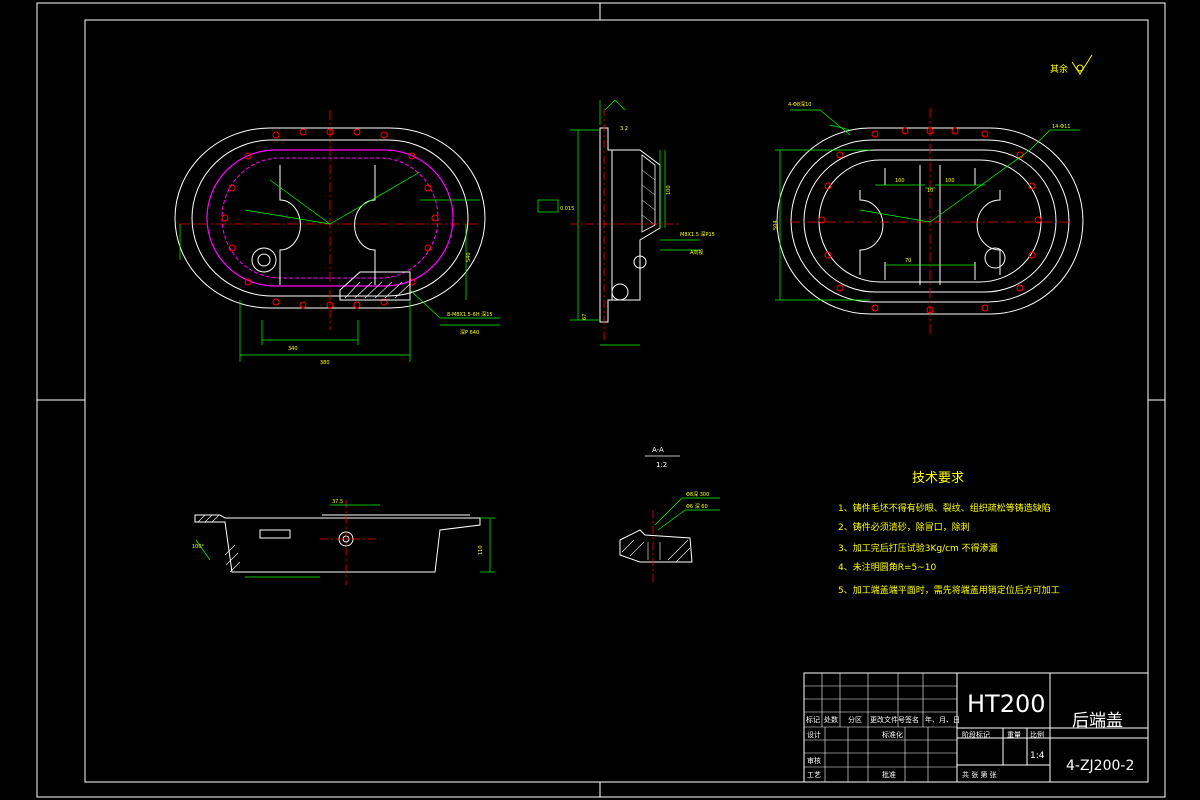 The height and width of the screenshot is (800, 1200). Describe the element at coordinates (293, 349) in the screenshot. I see `dim-340: 340` at that location.